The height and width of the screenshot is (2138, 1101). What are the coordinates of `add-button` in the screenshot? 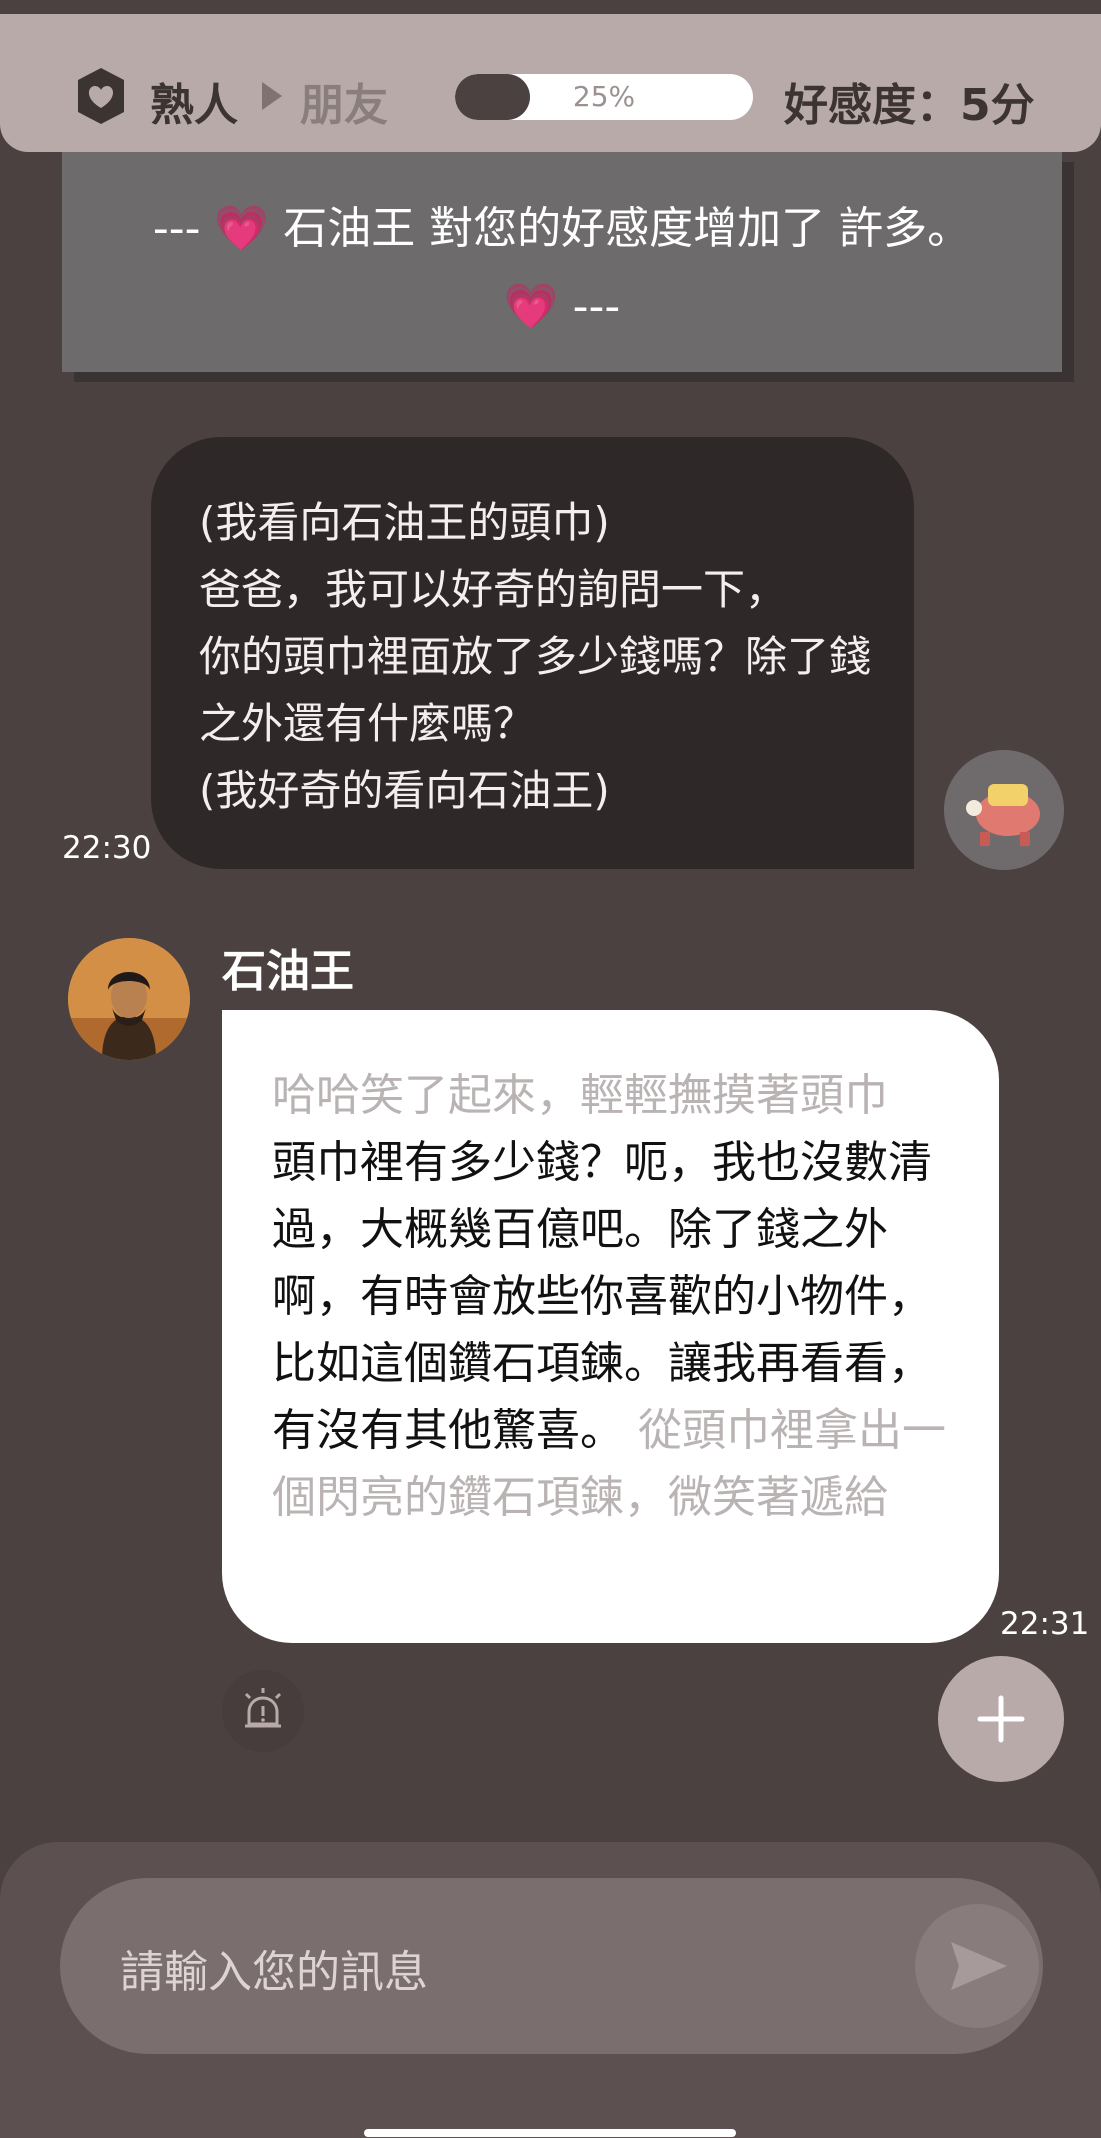 It's located at (1001, 1719).